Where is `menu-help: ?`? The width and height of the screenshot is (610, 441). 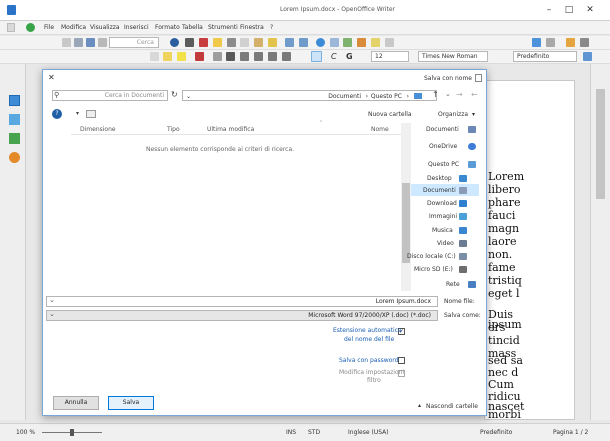 menu-help: ? is located at coordinates (271, 27).